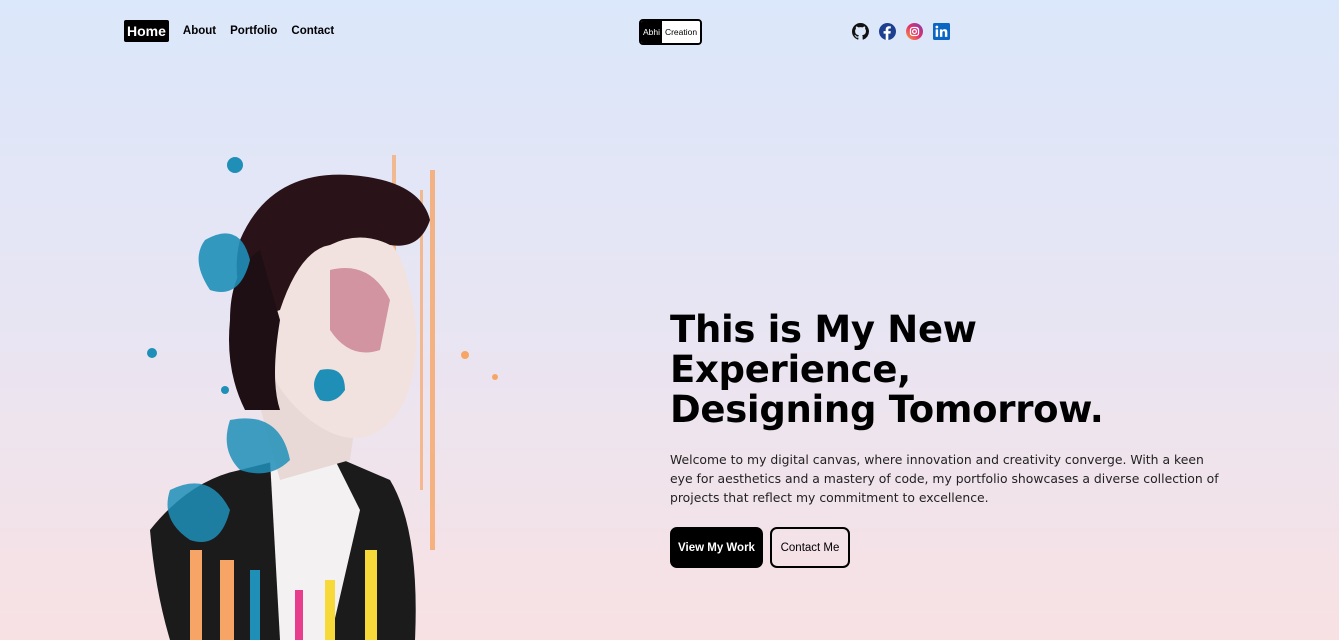  I want to click on nav-link-home: Home, so click(146, 31).